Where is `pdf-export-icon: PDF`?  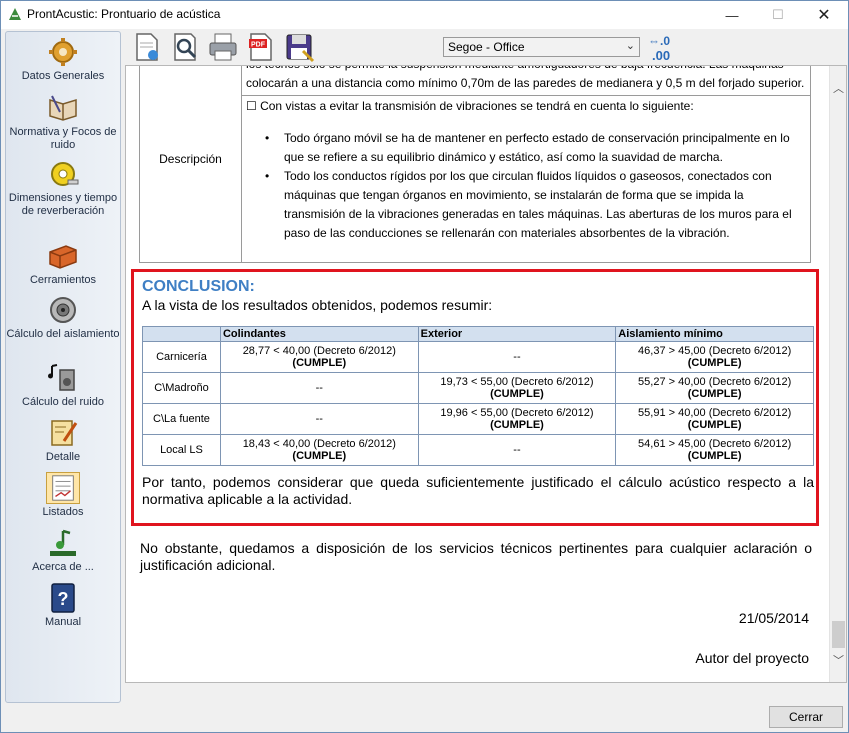
pdf-export-icon: PDF is located at coordinates (261, 47).